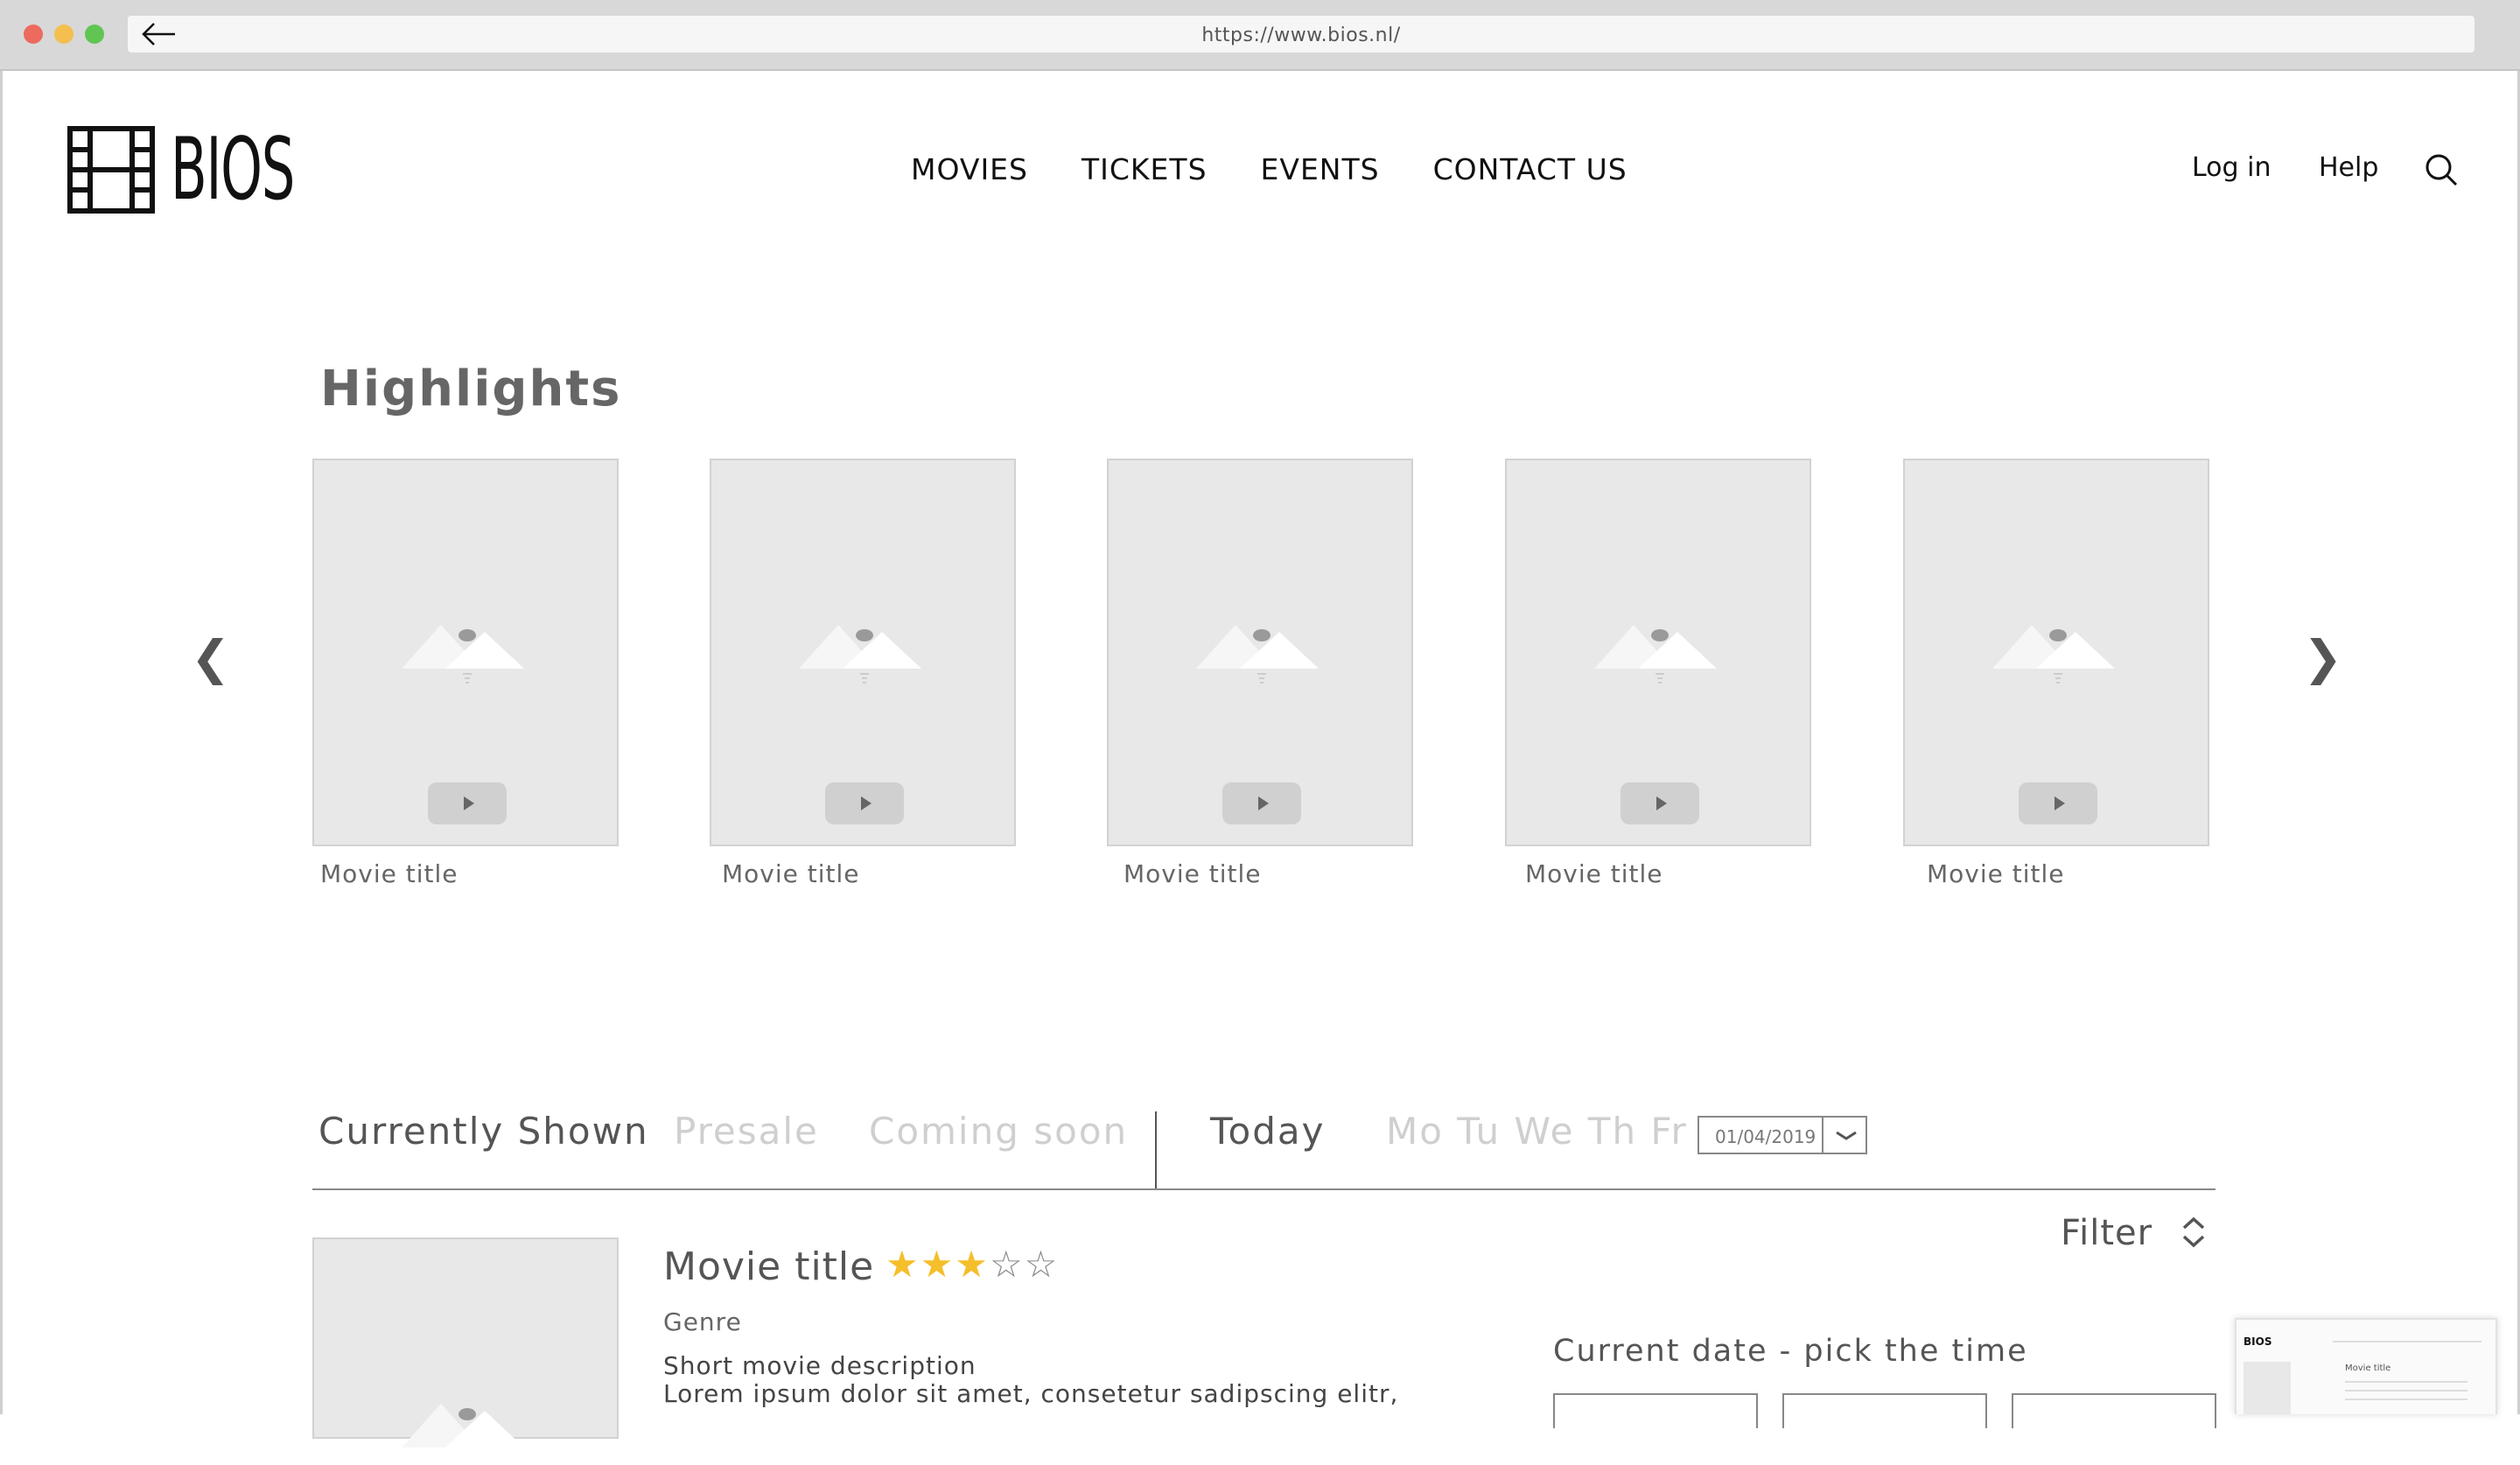 Image resolution: width=2520 pixels, height=1465 pixels. I want to click on movie-genre: Genre, so click(702, 1321).